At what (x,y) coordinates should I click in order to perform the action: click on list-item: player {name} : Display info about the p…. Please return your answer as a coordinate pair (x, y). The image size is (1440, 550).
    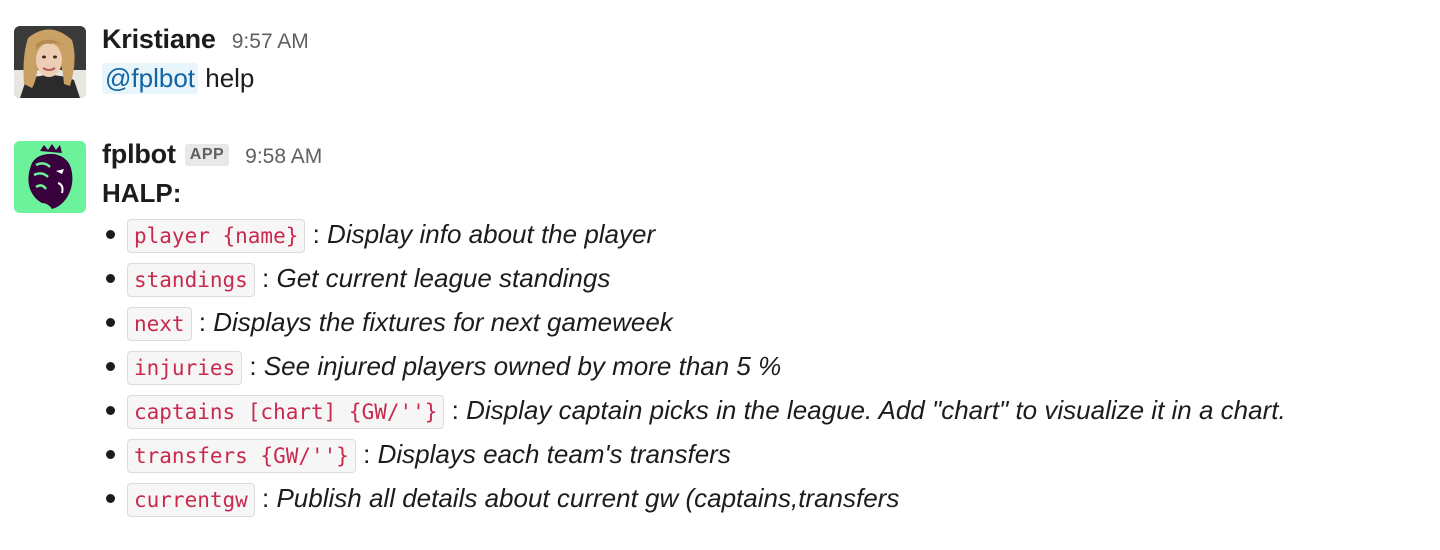
    Looking at the image, I should click on (771, 234).